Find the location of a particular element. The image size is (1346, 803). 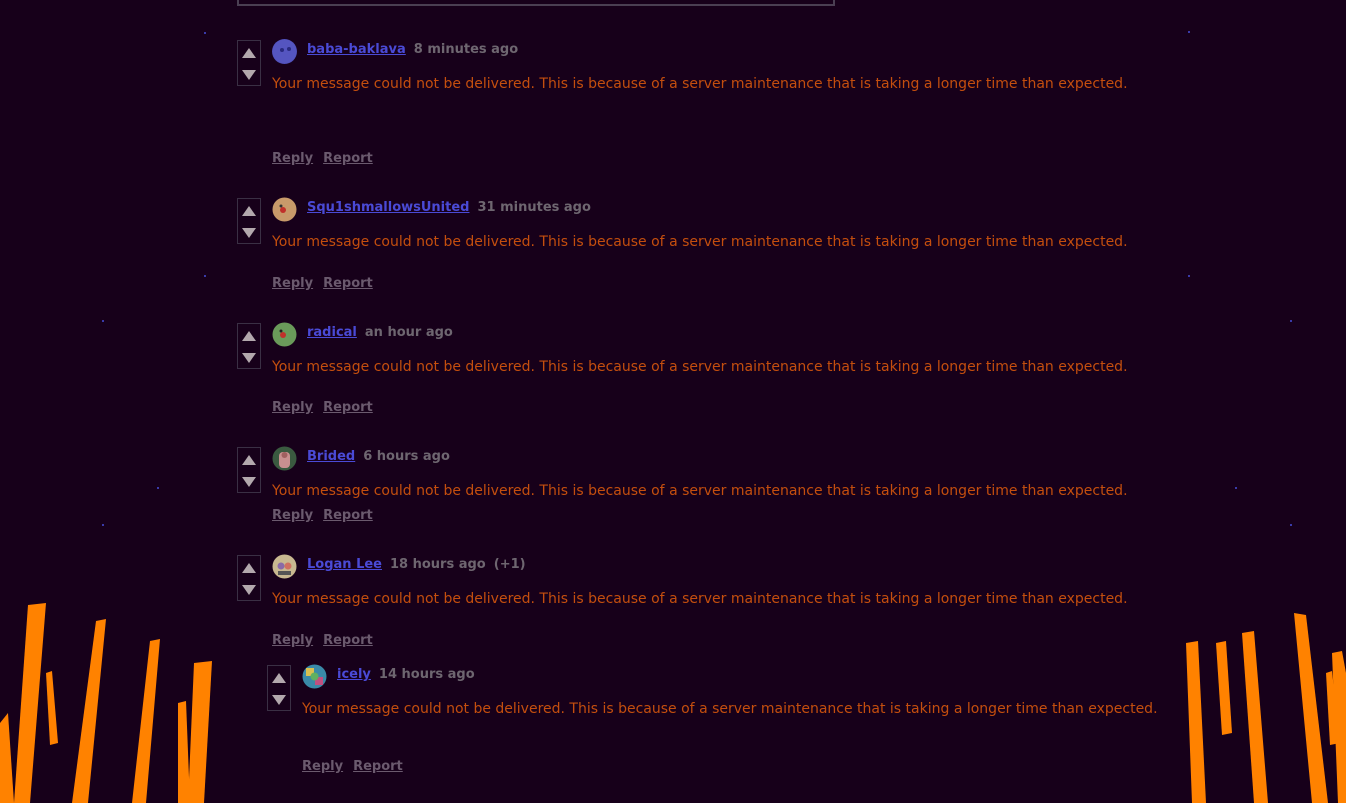

comment-meta: icely 14 hours ago is located at coordinates (406, 674).